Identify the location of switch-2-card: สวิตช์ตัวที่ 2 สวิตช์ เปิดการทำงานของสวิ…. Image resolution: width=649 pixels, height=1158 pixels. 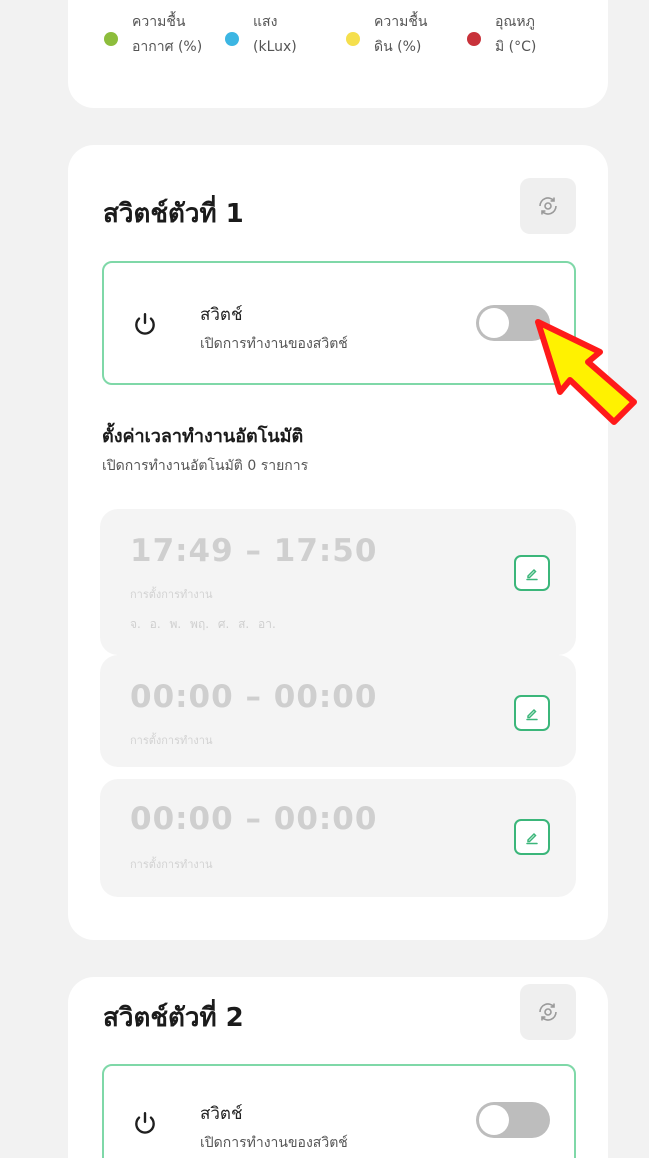
(338, 1067).